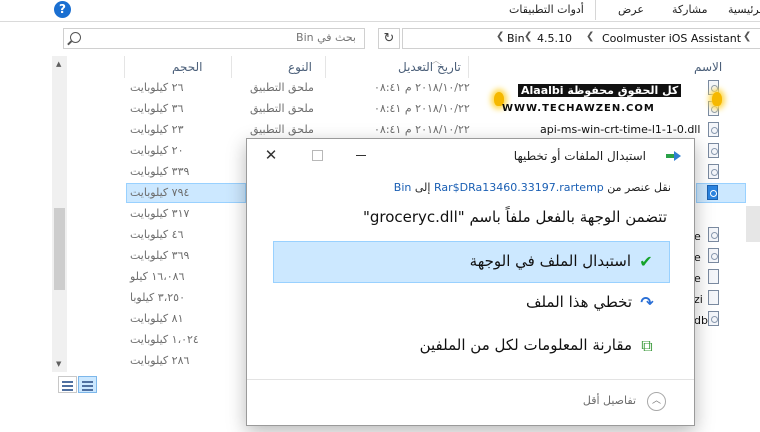  Describe the element at coordinates (470, 402) in the screenshot. I see `dialog-footer: ︿ تفاصيل أقل` at that location.